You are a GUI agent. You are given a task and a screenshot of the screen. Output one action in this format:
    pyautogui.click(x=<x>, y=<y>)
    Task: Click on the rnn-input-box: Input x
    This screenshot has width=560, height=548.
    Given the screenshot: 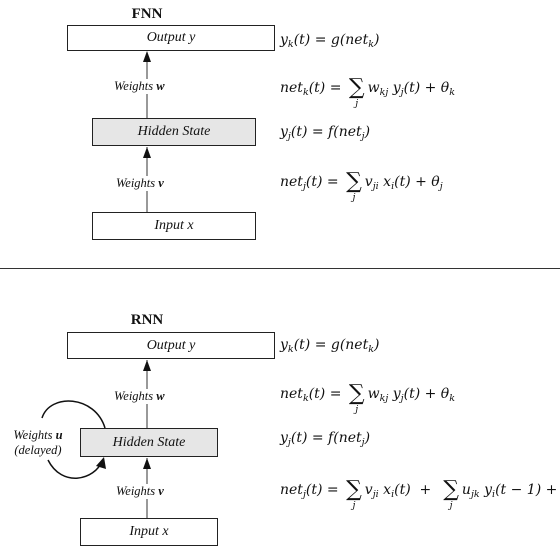 What is the action you would take?
    pyautogui.click(x=149, y=532)
    